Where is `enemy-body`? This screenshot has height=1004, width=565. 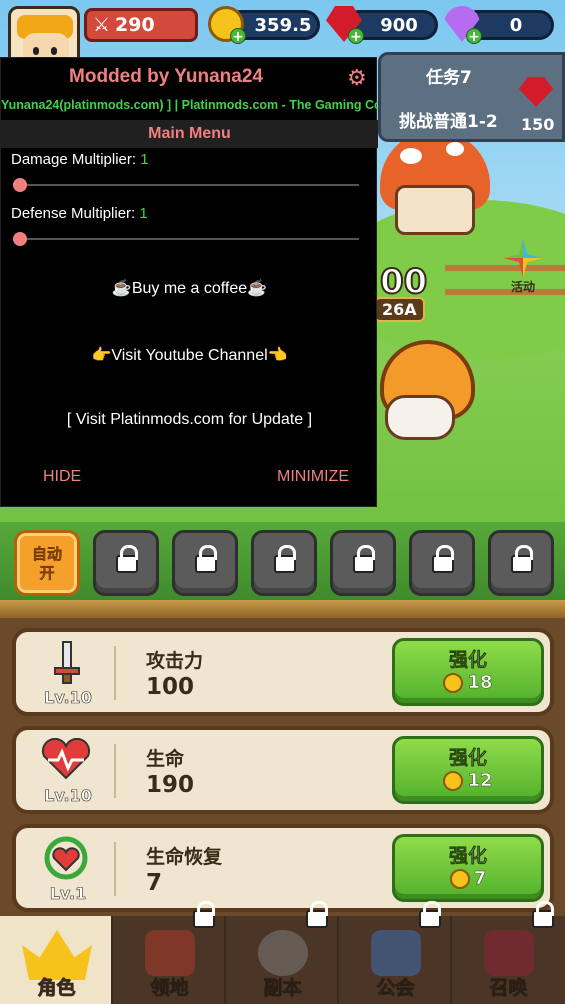
enemy-body is located at coordinates (420, 417).